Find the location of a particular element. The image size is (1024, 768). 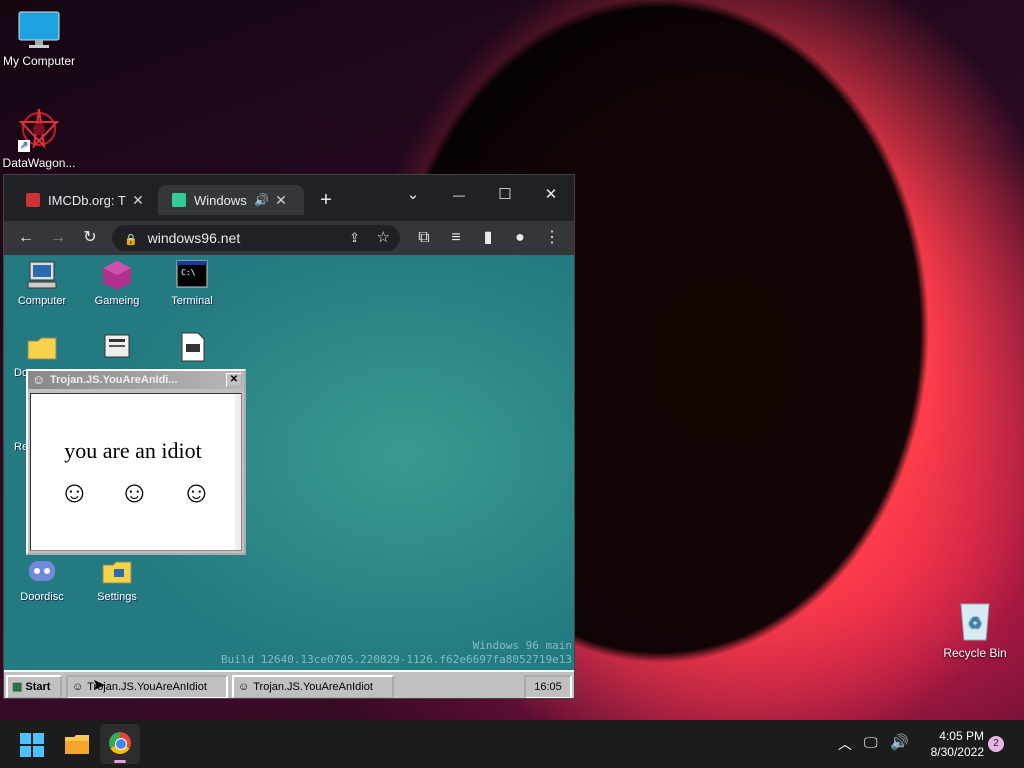

browser-toolbar: ← → ↻ 🔒 windows96.net ⇪ ☆ ⧉ ≡ ▮ ● ⋮ is located at coordinates (289, 238).